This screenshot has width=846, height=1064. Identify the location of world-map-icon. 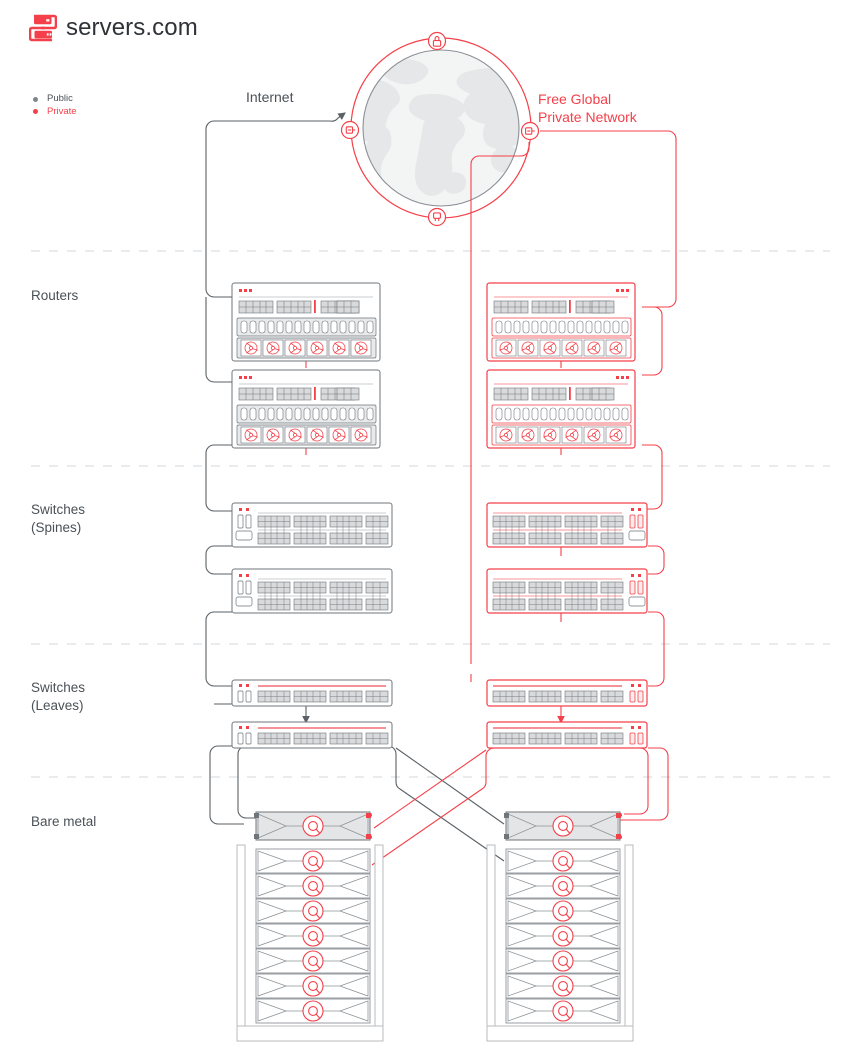
(441, 128).